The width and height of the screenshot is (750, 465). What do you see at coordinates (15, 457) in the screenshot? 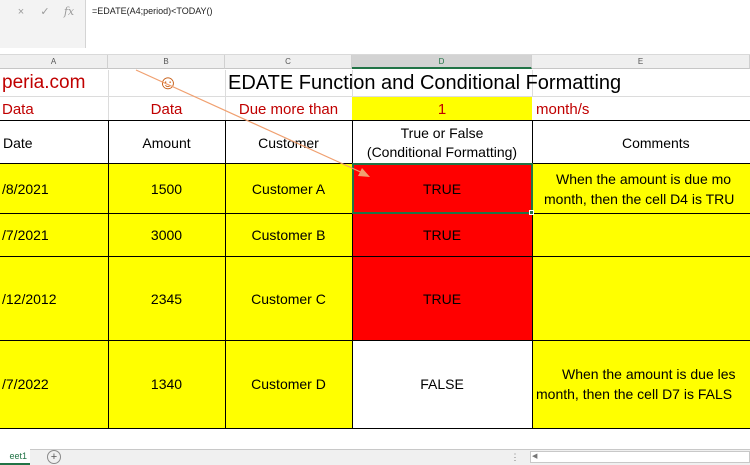
I see `sheet-tab: eet1` at bounding box center [15, 457].